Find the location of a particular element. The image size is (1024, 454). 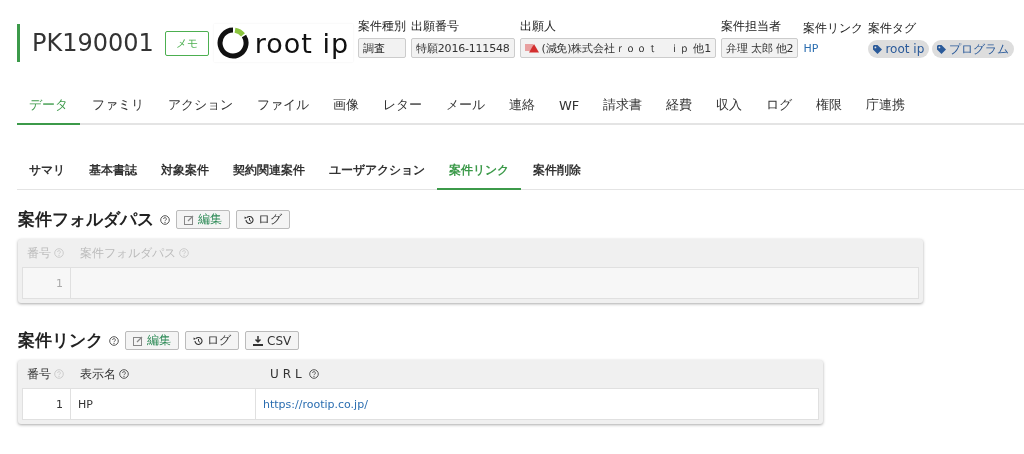

sub-tab: 案件リンク is located at coordinates (479, 172).